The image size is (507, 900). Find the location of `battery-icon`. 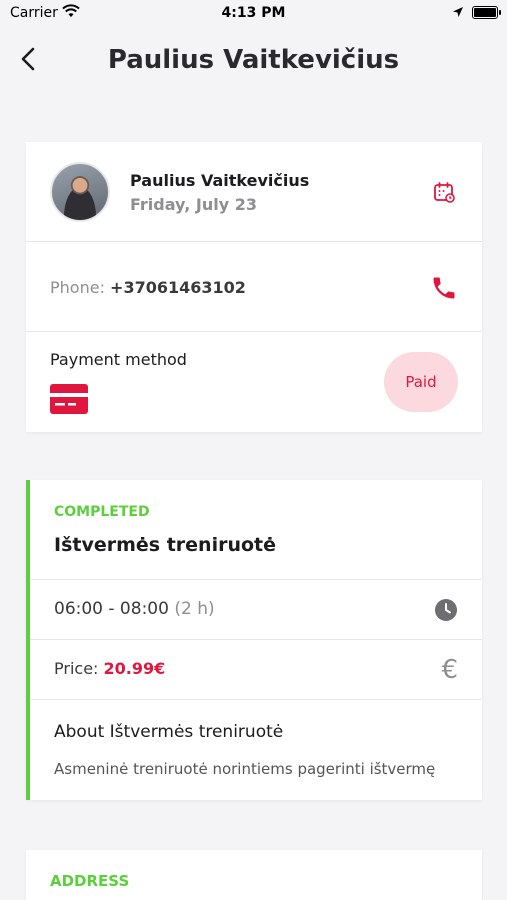

battery-icon is located at coordinates (486, 12).